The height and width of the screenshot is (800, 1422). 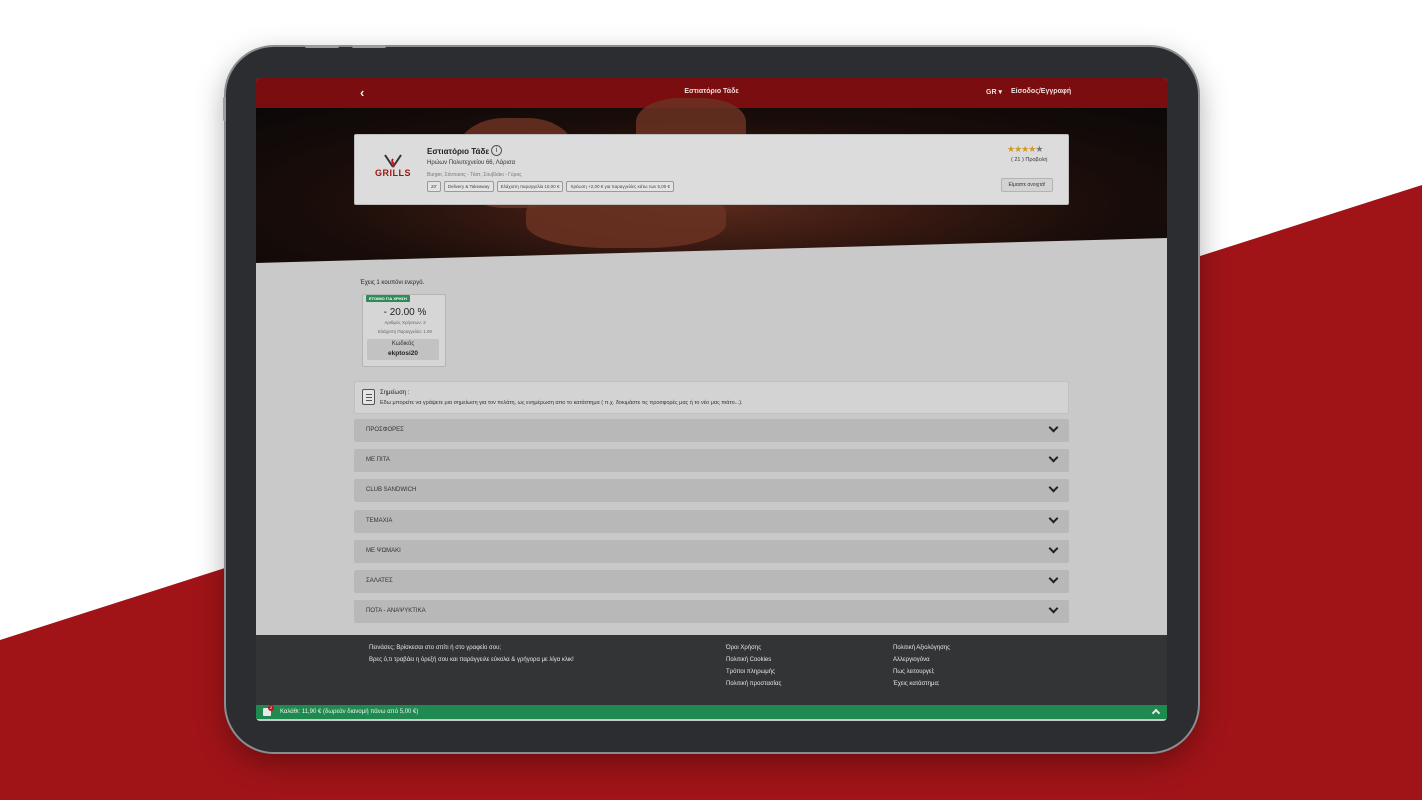 What do you see at coordinates (393, 173) in the screenshot?
I see `logo-text: GRILLS` at bounding box center [393, 173].